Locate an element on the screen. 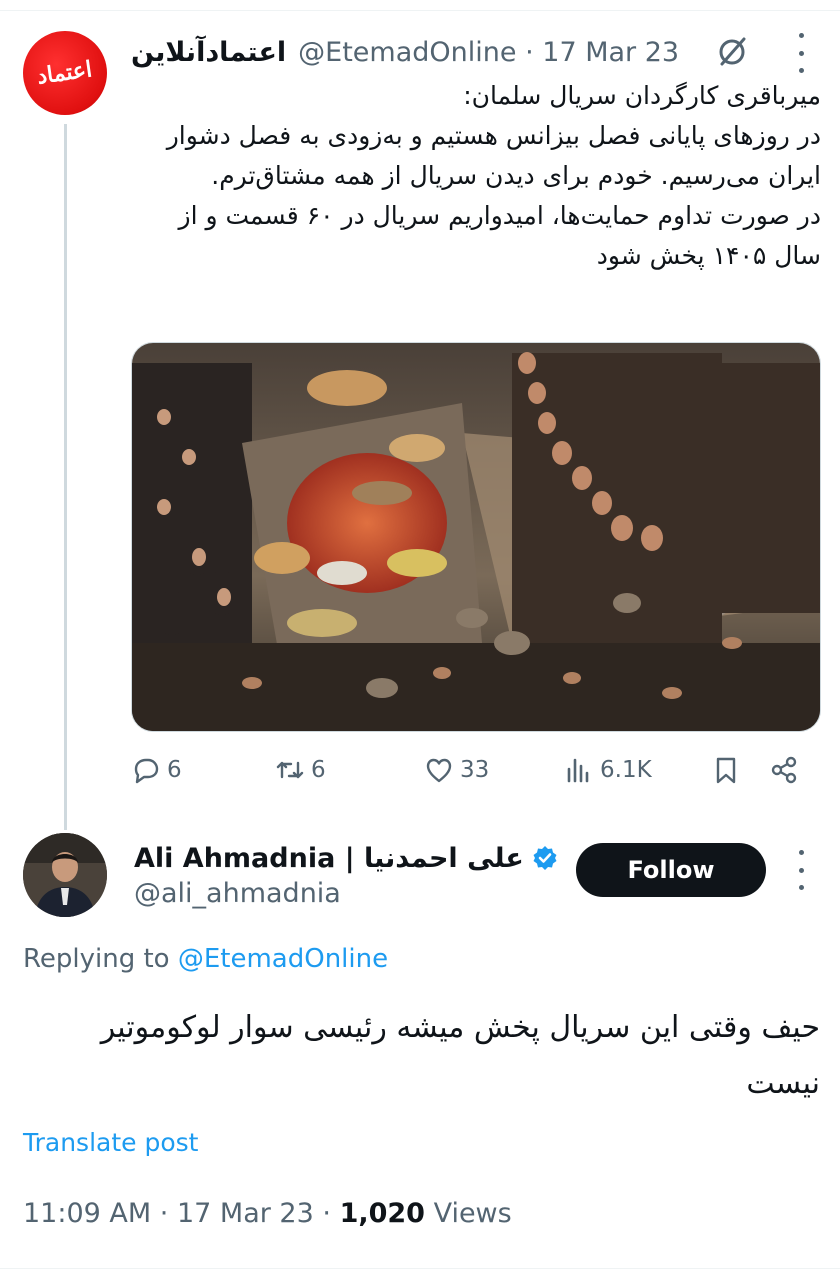 This screenshot has height=1280, width=840. parent-more-icon is located at coordinates (801, 53).